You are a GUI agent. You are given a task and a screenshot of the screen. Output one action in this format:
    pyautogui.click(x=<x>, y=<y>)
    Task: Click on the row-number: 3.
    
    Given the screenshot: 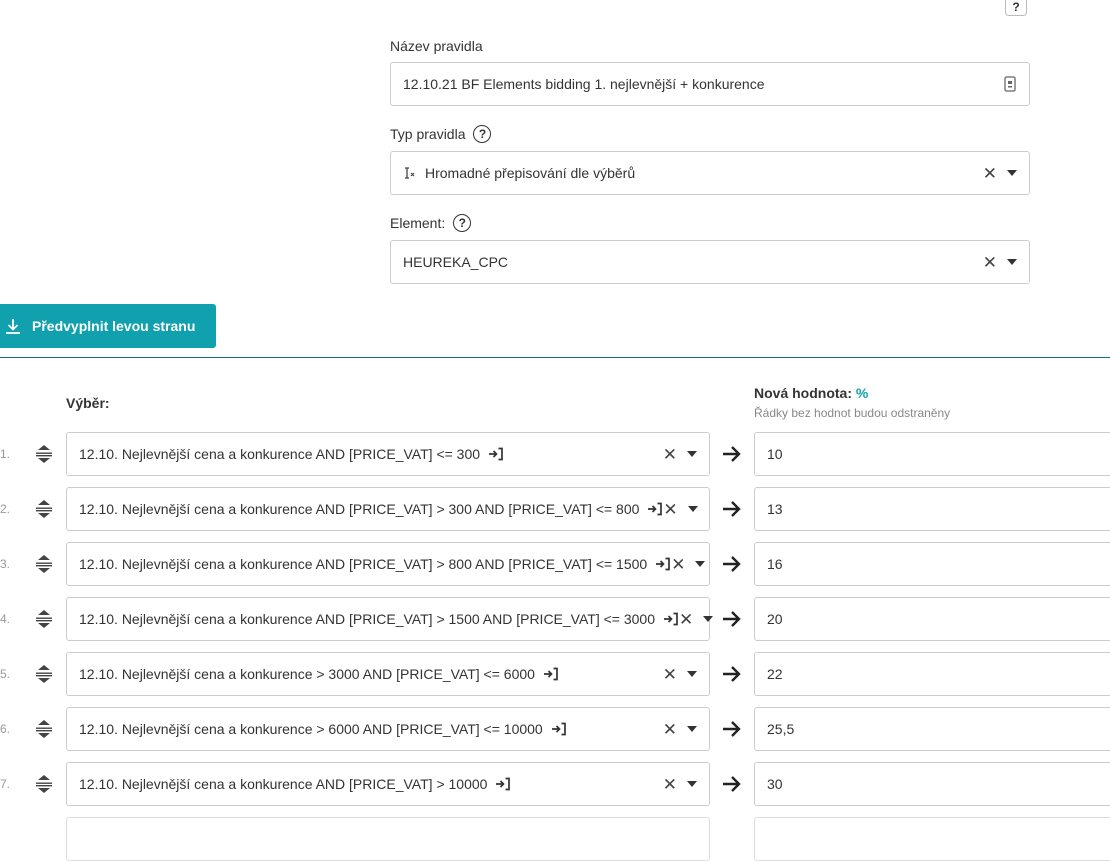 What is the action you would take?
    pyautogui.click(x=5, y=564)
    